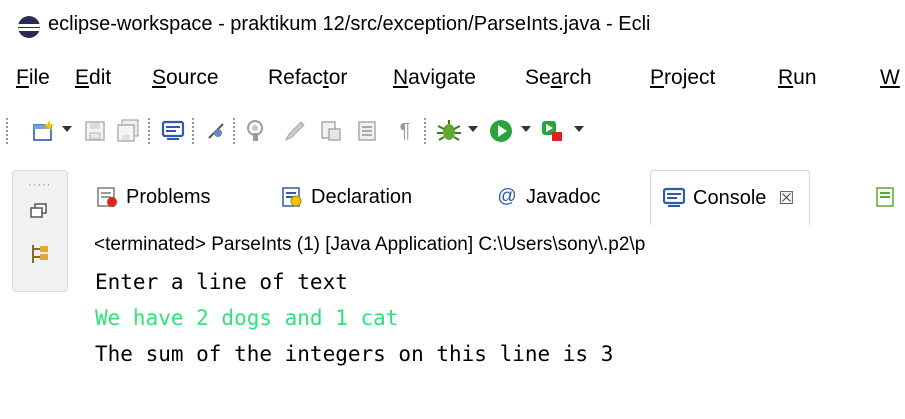  I want to click on menu-window: W, so click(890, 78).